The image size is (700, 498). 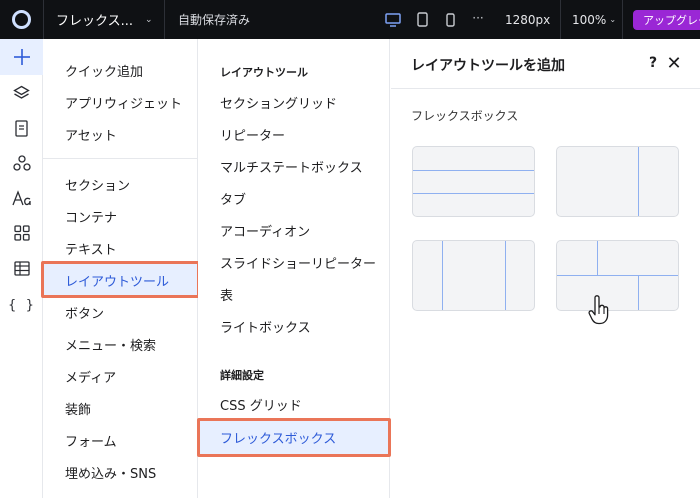 I want to click on category-item: 埋め込み・SNS, so click(x=120, y=472).